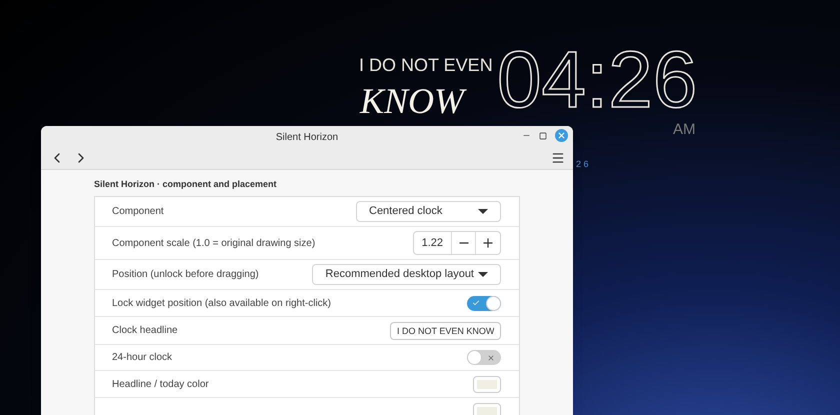 The height and width of the screenshot is (415, 840). I want to click on x-icon, so click(491, 358).